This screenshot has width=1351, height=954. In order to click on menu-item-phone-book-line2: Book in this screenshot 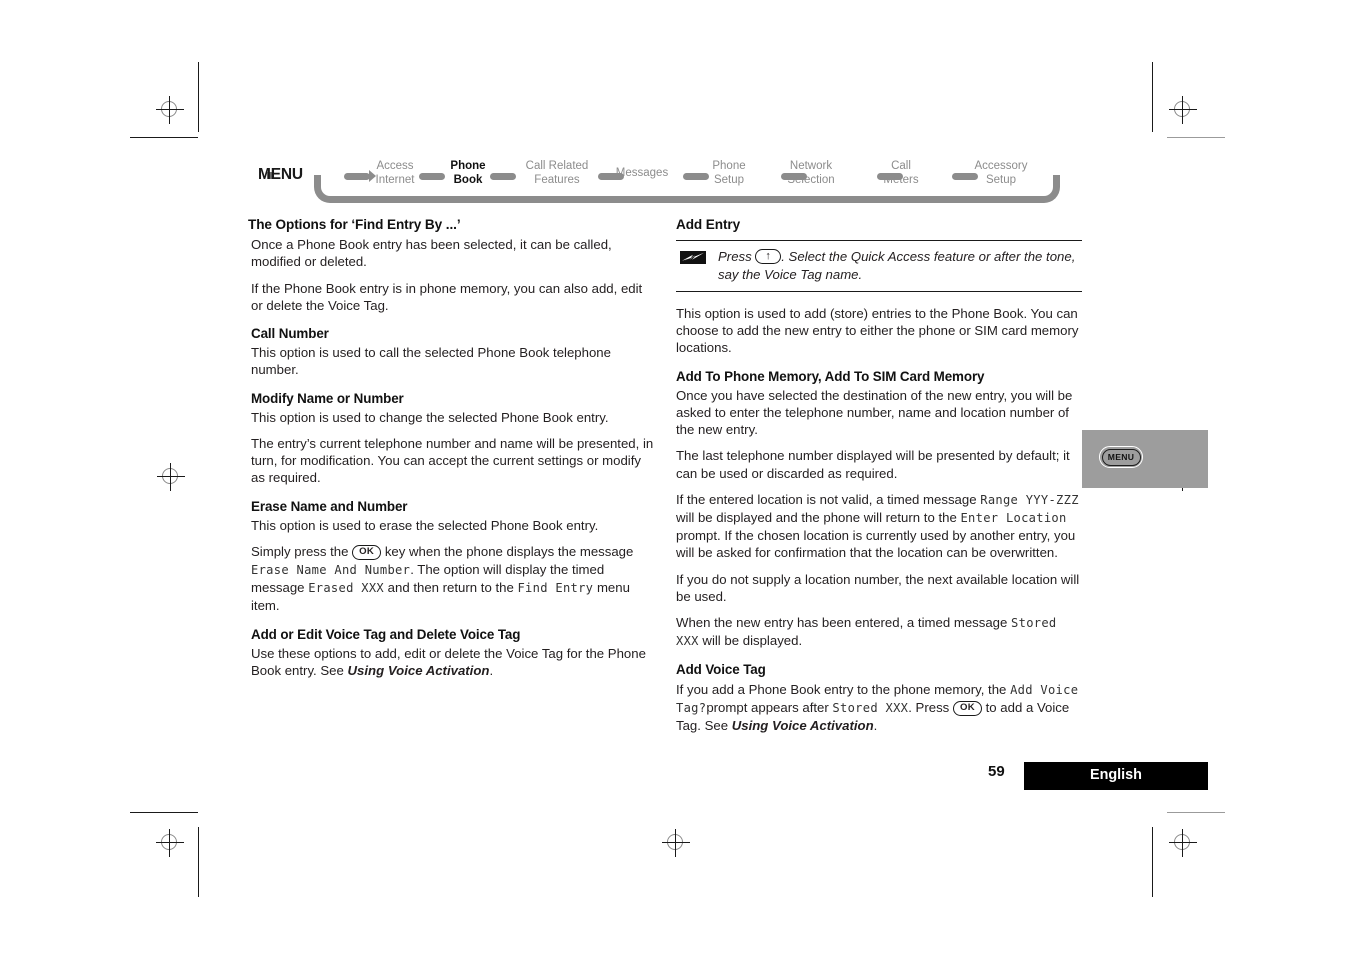, I will do `click(468, 179)`.